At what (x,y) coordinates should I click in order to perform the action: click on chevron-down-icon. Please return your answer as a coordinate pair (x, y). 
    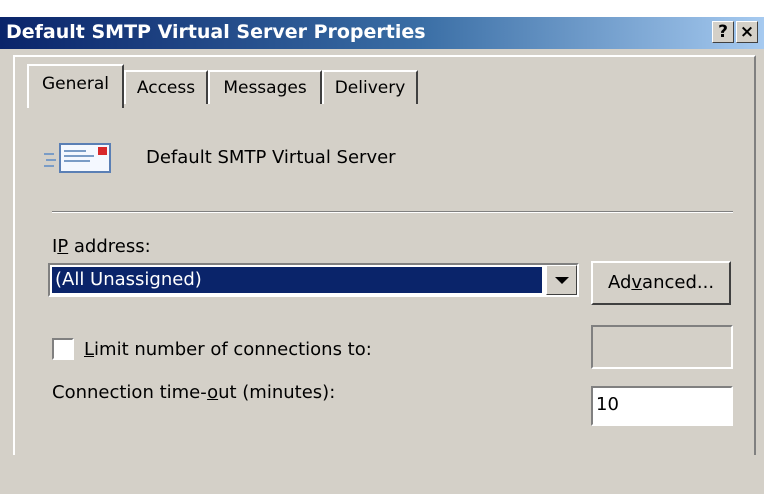
    Looking at the image, I should click on (561, 280).